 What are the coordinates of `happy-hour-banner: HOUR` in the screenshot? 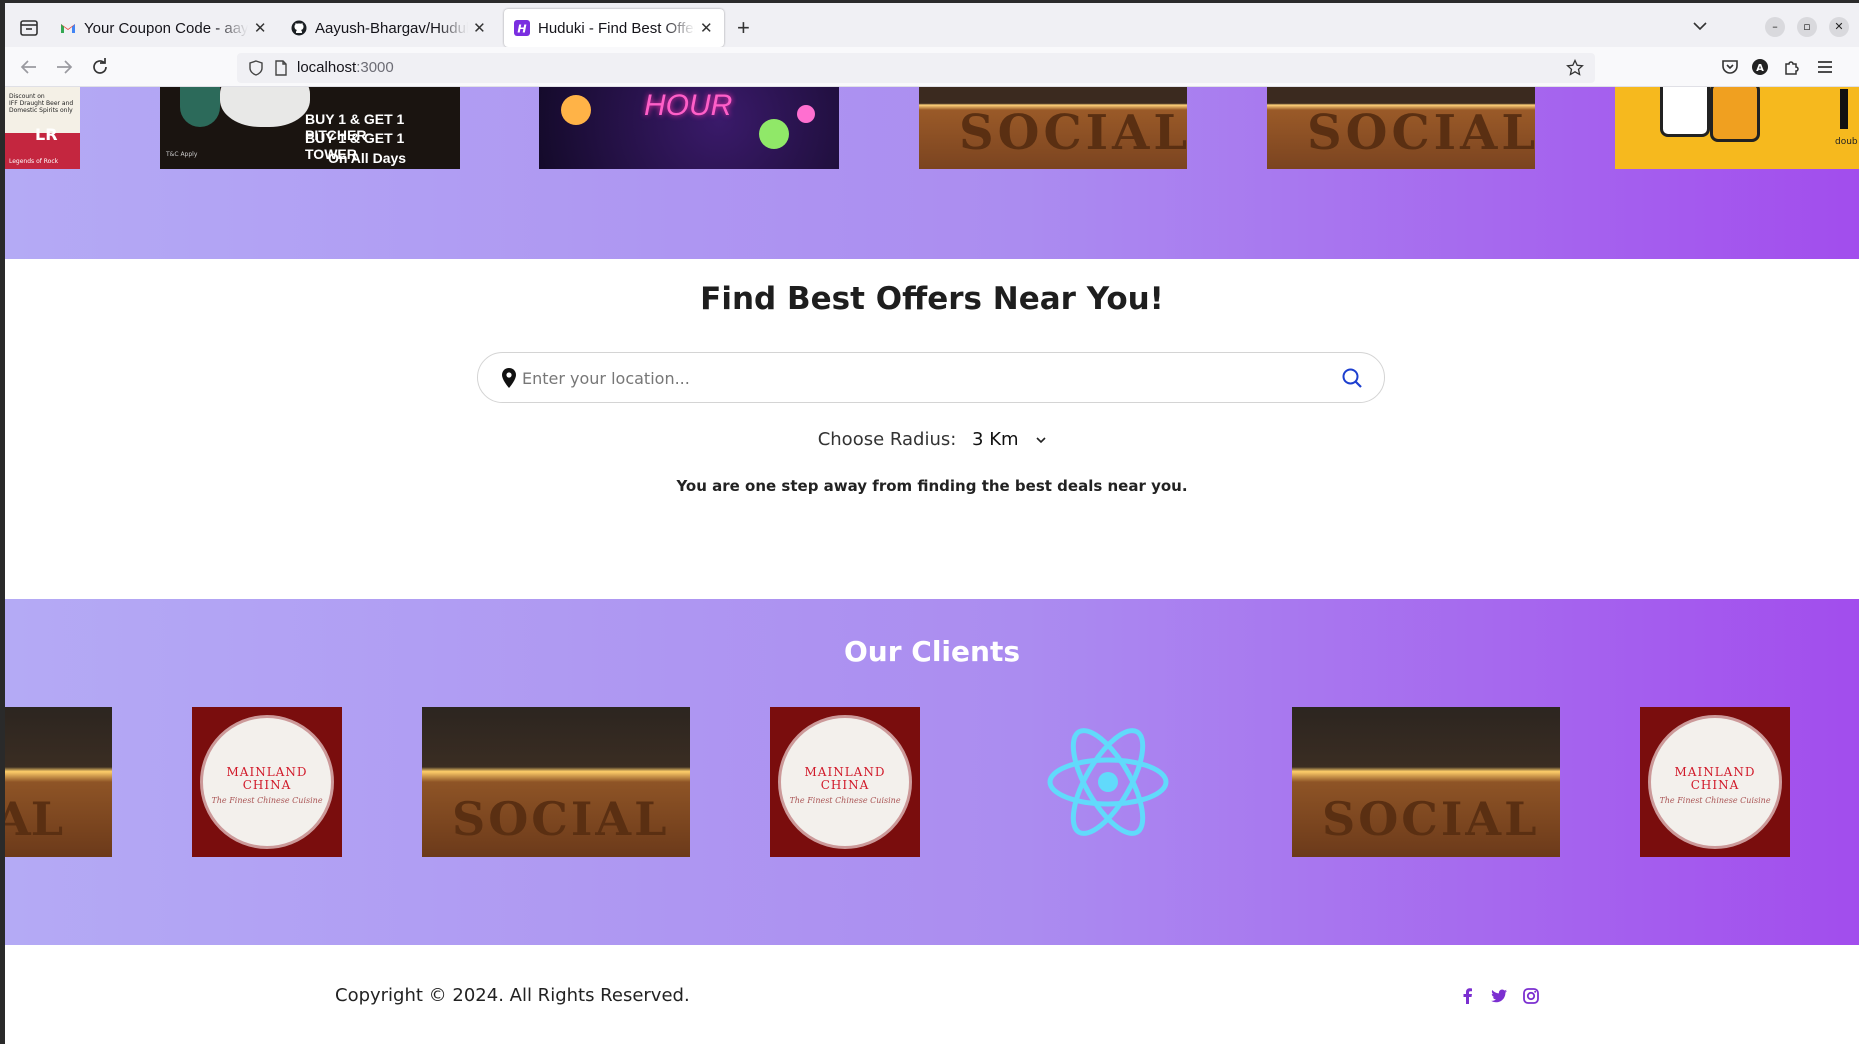 It's located at (689, 128).